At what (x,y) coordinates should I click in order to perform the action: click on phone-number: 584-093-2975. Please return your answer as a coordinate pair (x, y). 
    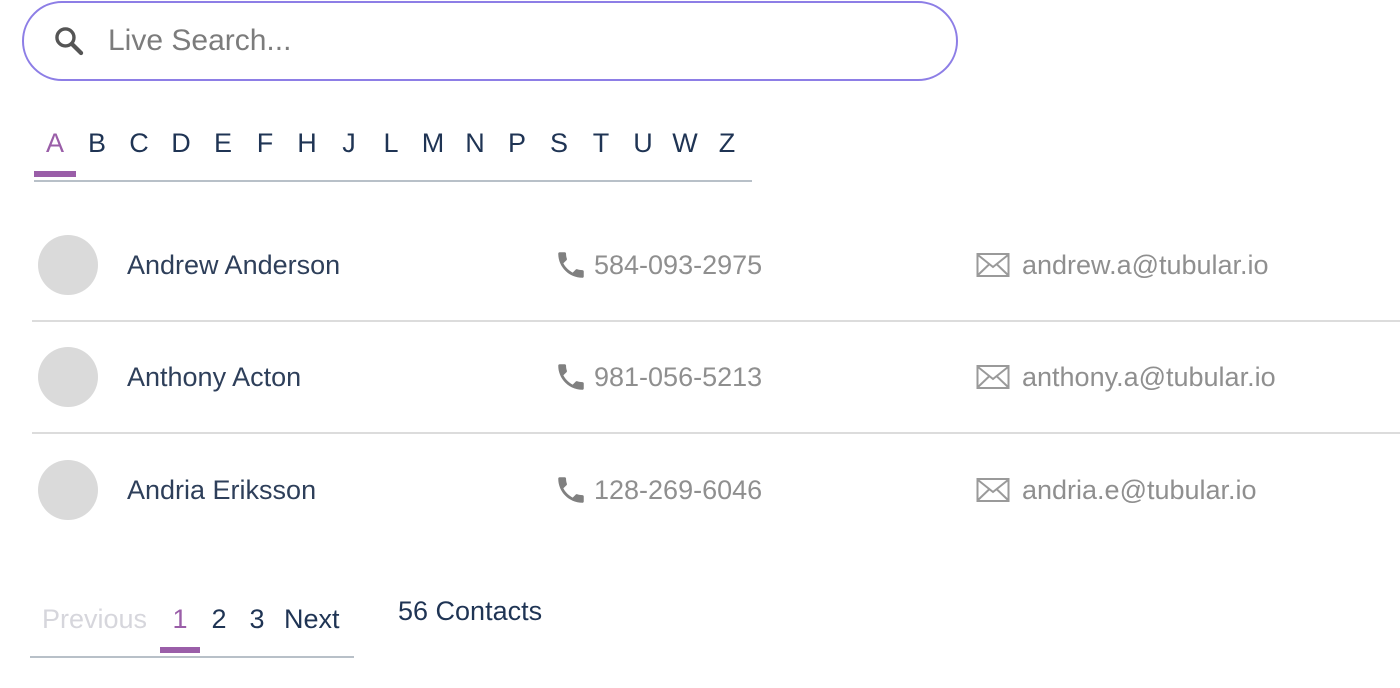
    Looking at the image, I should click on (678, 264).